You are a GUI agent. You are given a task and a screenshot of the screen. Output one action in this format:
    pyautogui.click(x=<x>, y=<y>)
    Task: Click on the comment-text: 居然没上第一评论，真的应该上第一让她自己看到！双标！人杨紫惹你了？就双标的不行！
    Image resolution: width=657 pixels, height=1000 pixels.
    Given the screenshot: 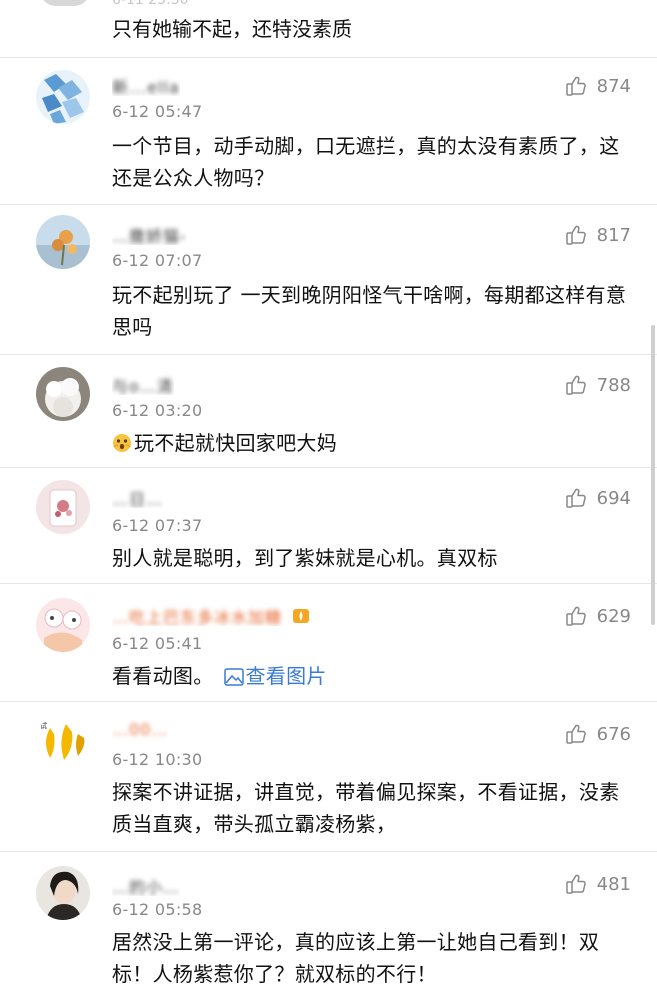 What is the action you would take?
    pyautogui.click(x=356, y=958)
    